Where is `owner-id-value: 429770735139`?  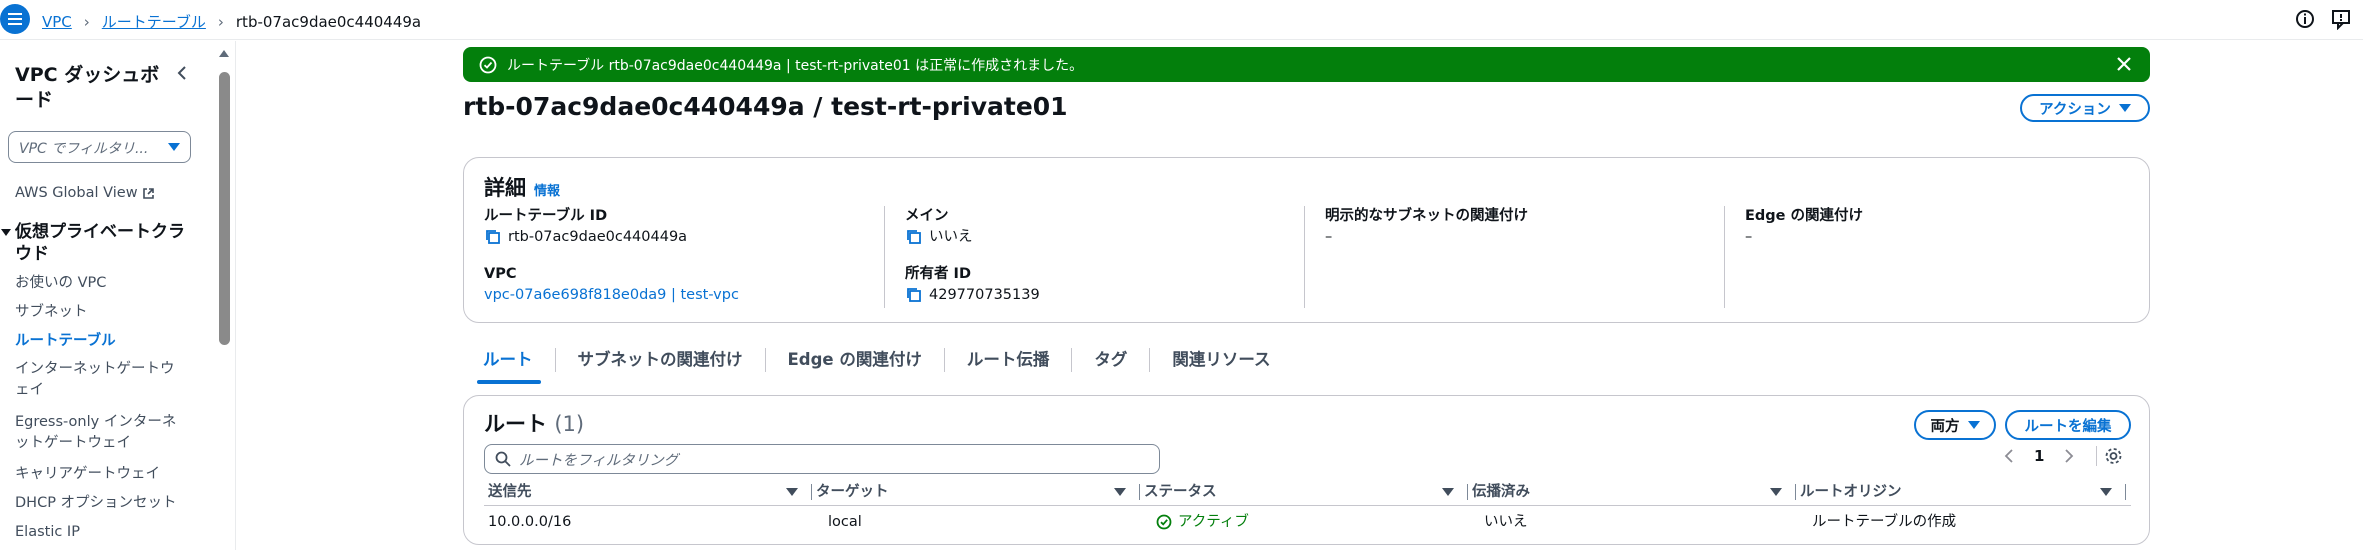 owner-id-value: 429770735139 is located at coordinates (1094, 295).